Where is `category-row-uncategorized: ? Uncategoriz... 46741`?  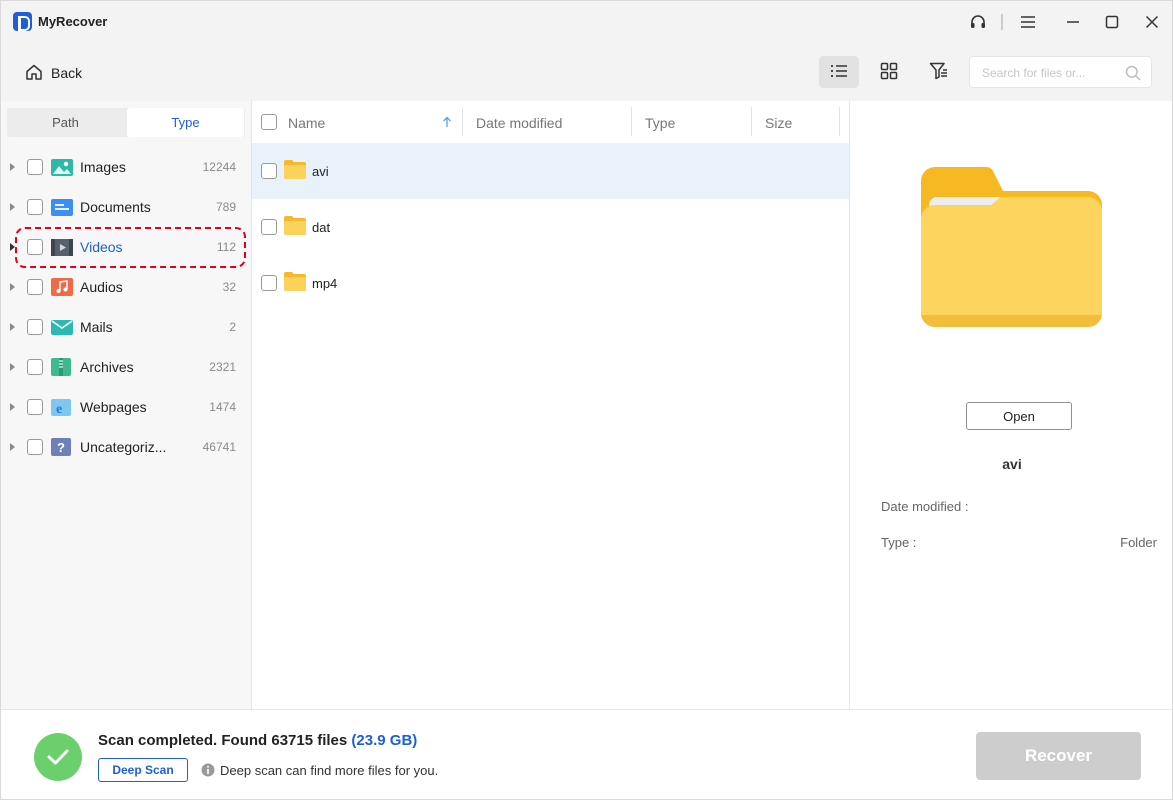
category-row-uncategorized: ? Uncategoriz... 46741 is located at coordinates (126, 447).